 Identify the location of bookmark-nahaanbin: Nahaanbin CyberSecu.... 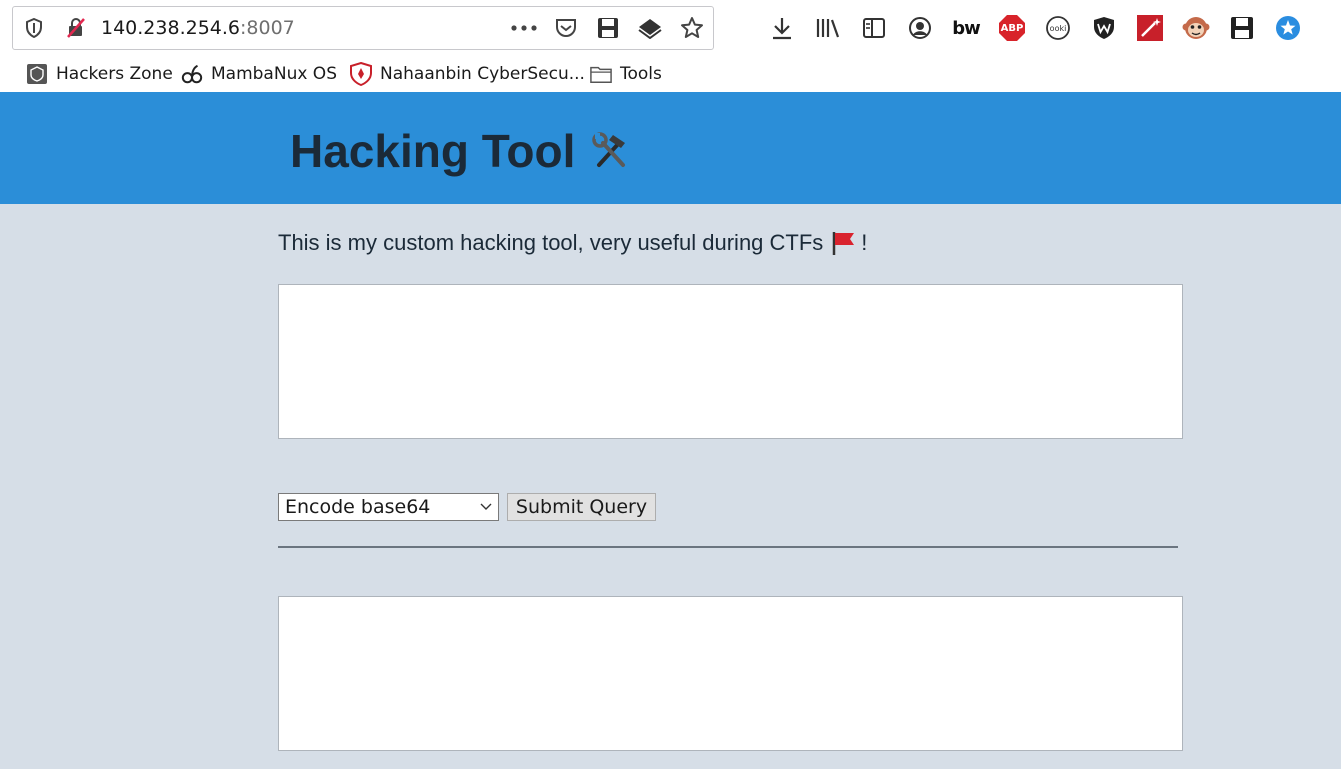
(467, 74).